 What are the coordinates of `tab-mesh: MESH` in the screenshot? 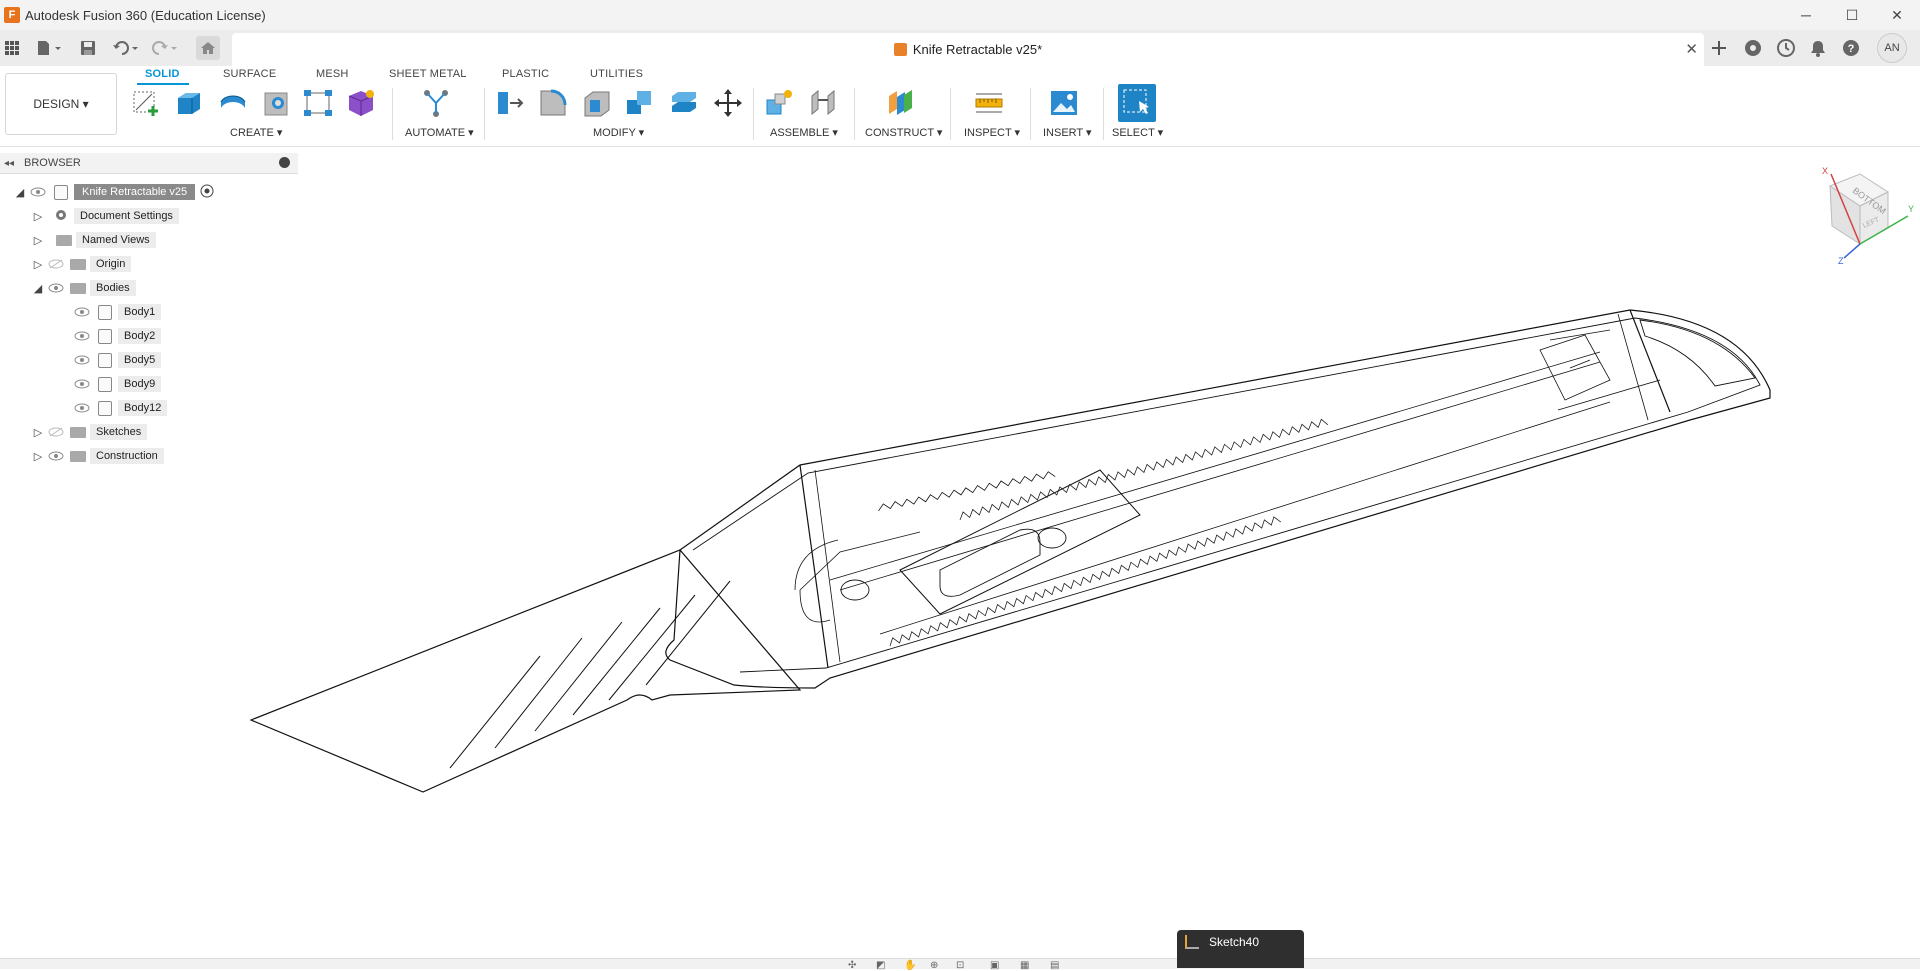 It's located at (332, 74).